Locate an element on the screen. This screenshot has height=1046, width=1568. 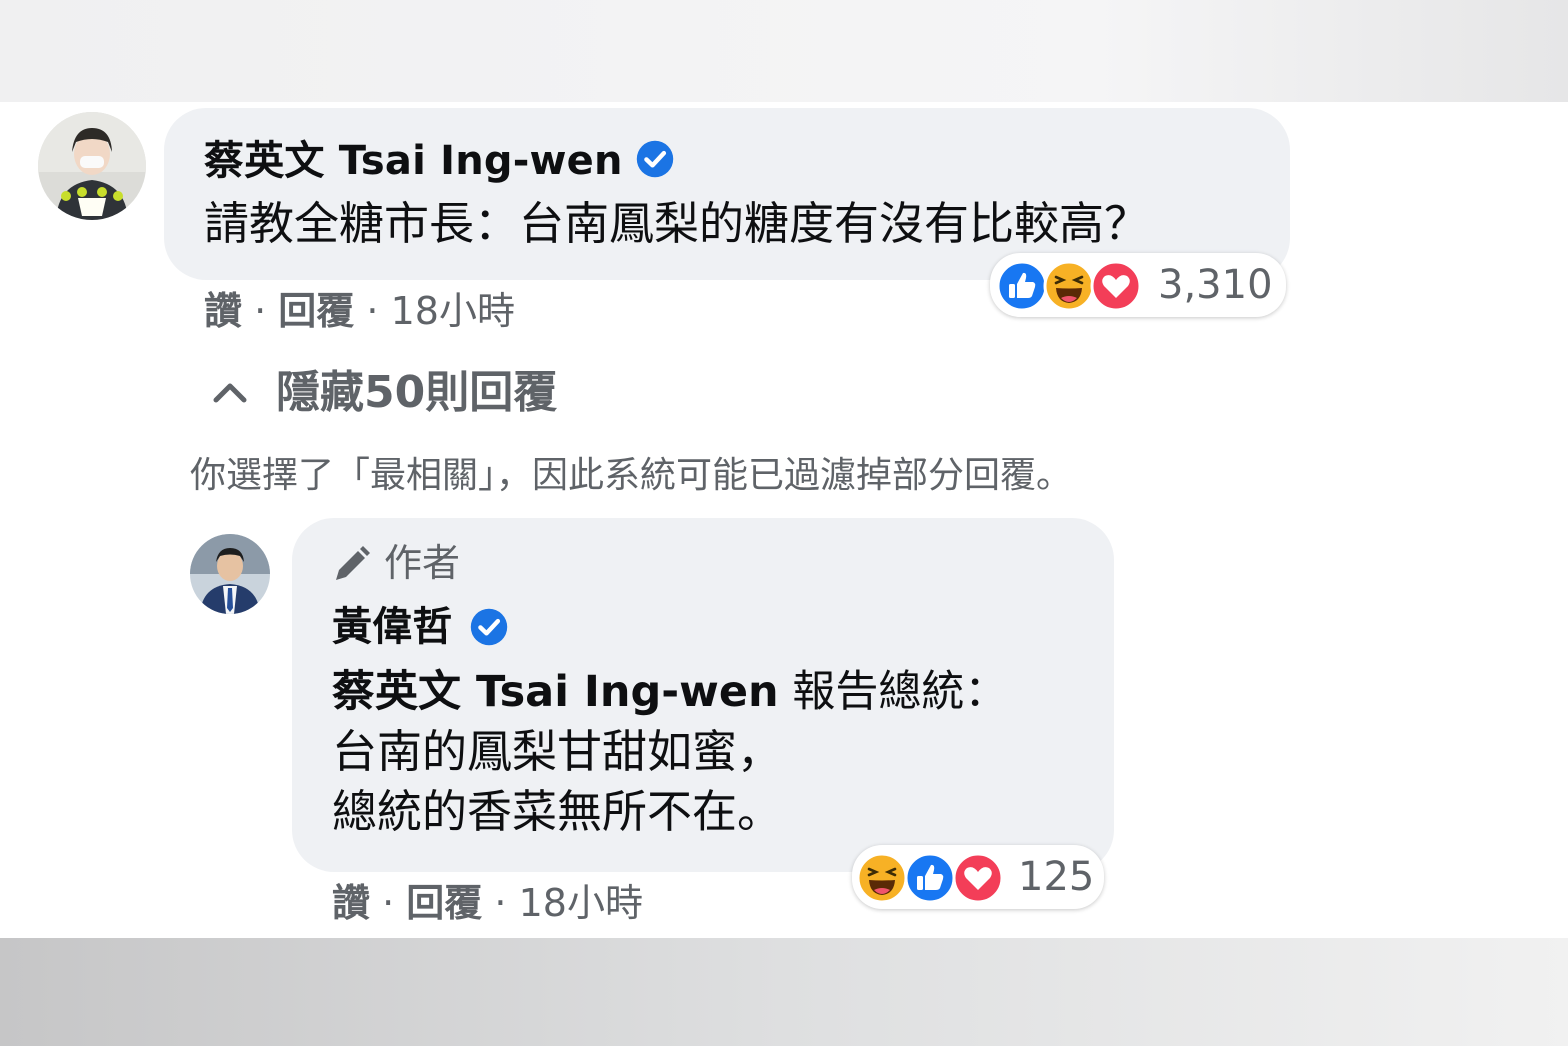
pencil-icon is located at coordinates (353, 563).